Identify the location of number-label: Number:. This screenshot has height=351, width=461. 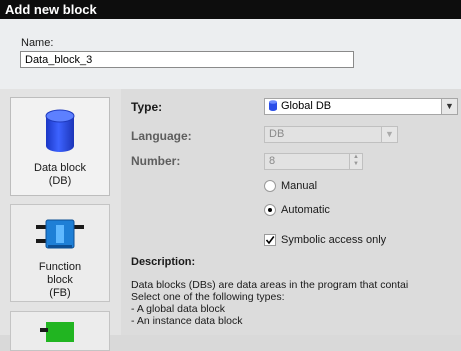
(156, 161).